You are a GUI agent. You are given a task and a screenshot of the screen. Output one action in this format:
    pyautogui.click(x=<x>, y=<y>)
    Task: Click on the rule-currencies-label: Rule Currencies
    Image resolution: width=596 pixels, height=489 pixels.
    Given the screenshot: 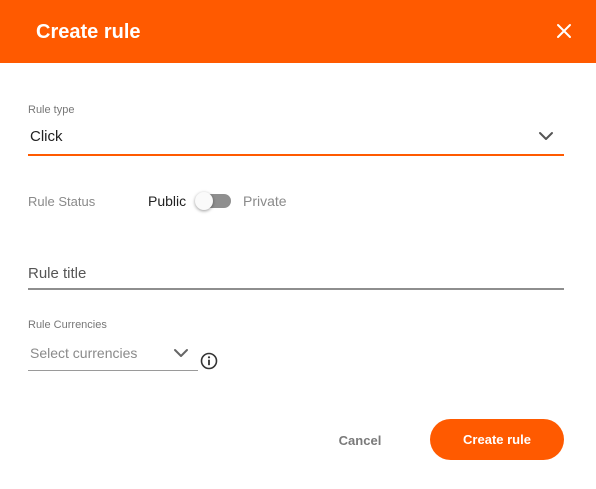 What is the action you would take?
    pyautogui.click(x=67, y=325)
    